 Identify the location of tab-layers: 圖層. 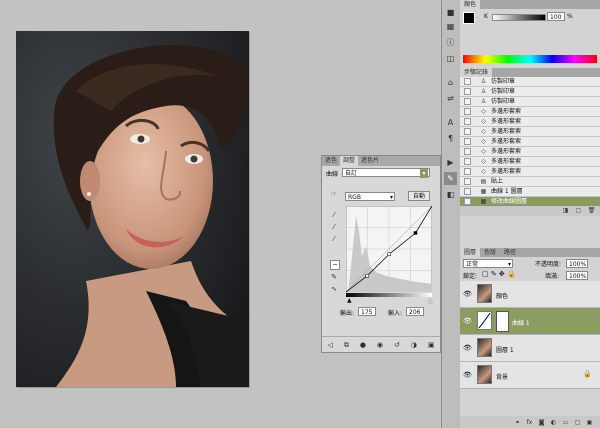
(470, 252).